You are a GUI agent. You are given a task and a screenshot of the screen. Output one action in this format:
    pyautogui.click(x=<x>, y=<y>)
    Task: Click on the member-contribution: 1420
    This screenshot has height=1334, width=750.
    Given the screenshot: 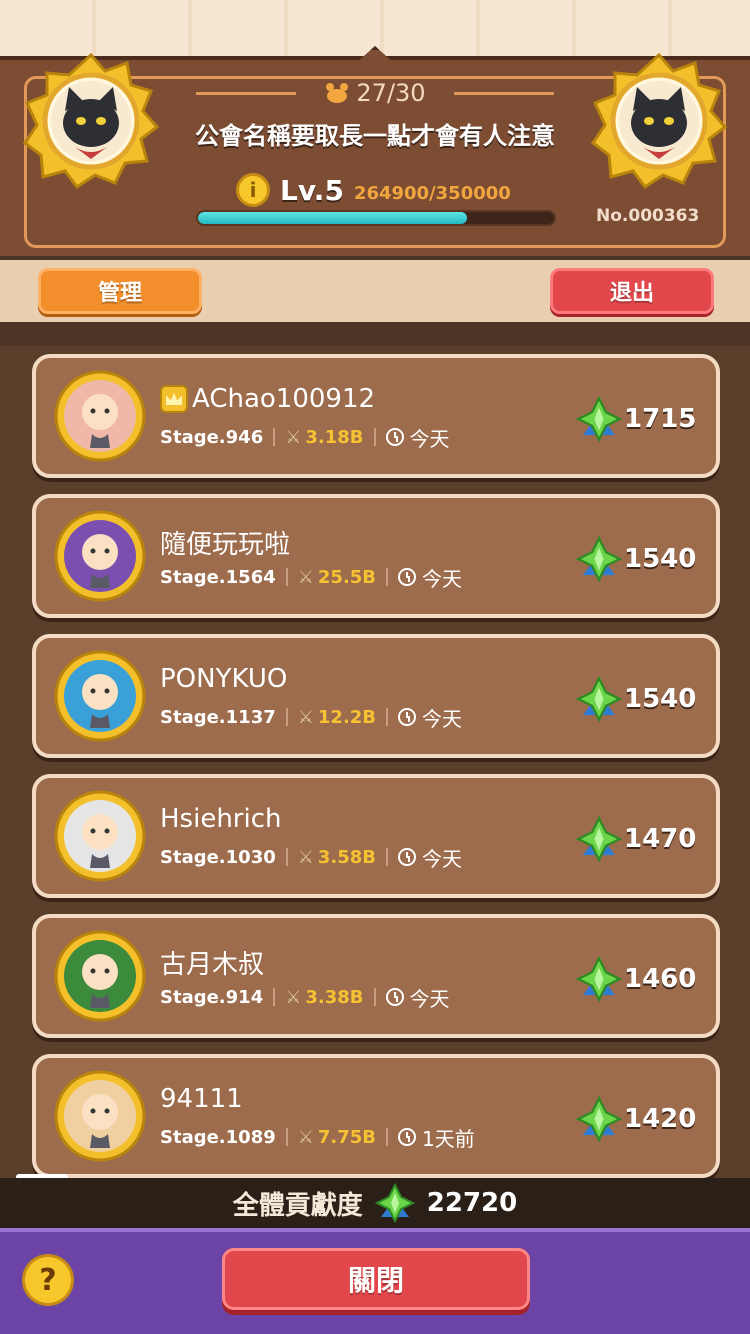 What is the action you would take?
    pyautogui.click(x=636, y=1119)
    